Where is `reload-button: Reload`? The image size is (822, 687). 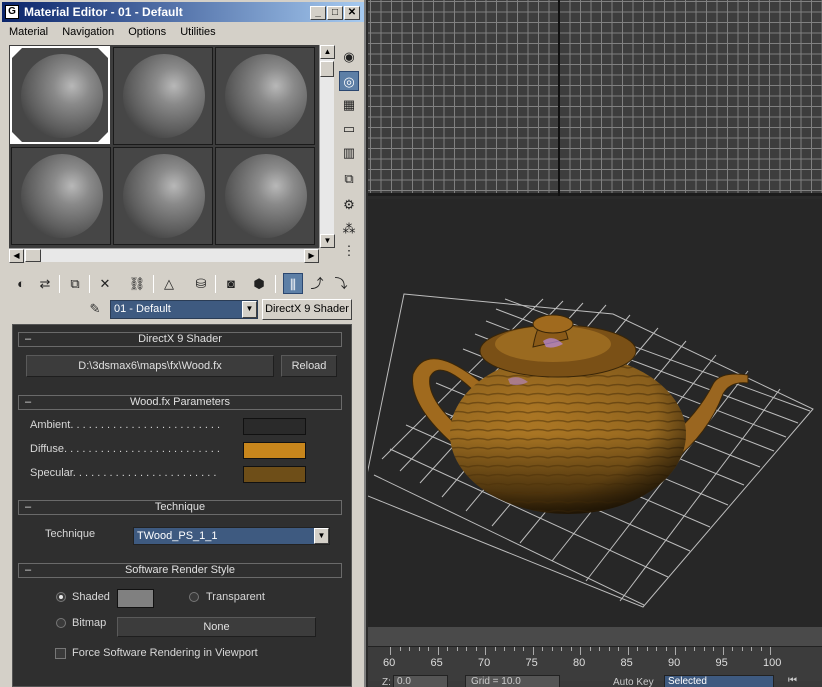
reload-button: Reload is located at coordinates (309, 366).